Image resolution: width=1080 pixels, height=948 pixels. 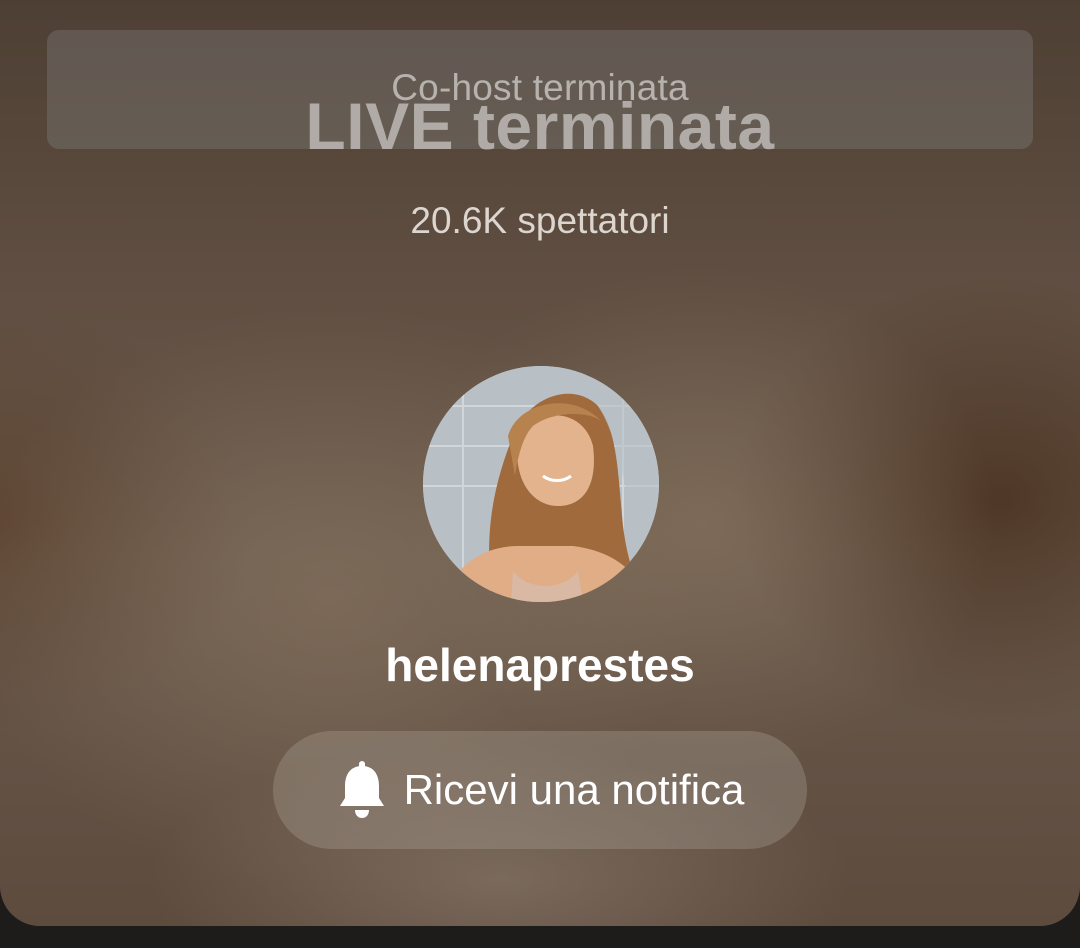 I want to click on bell-icon, so click(x=361, y=789).